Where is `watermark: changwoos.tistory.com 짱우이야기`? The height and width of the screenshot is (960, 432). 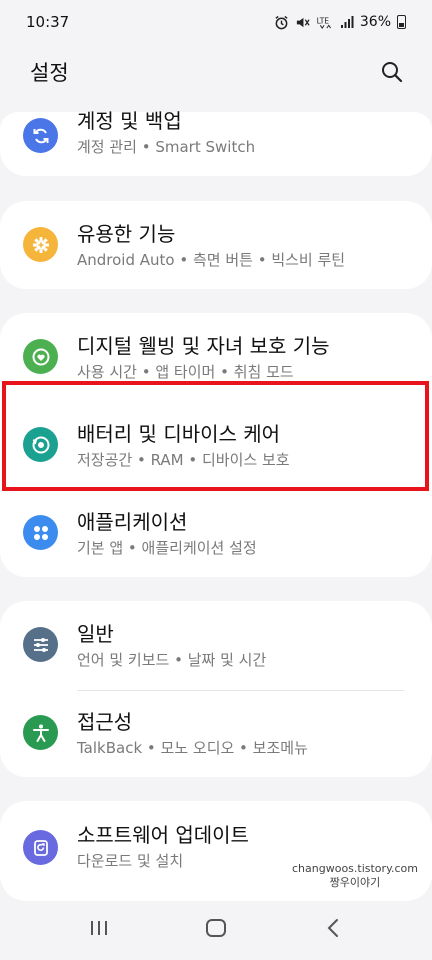
watermark: changwoos.tistory.com 짱우이야기 is located at coordinates (355, 876).